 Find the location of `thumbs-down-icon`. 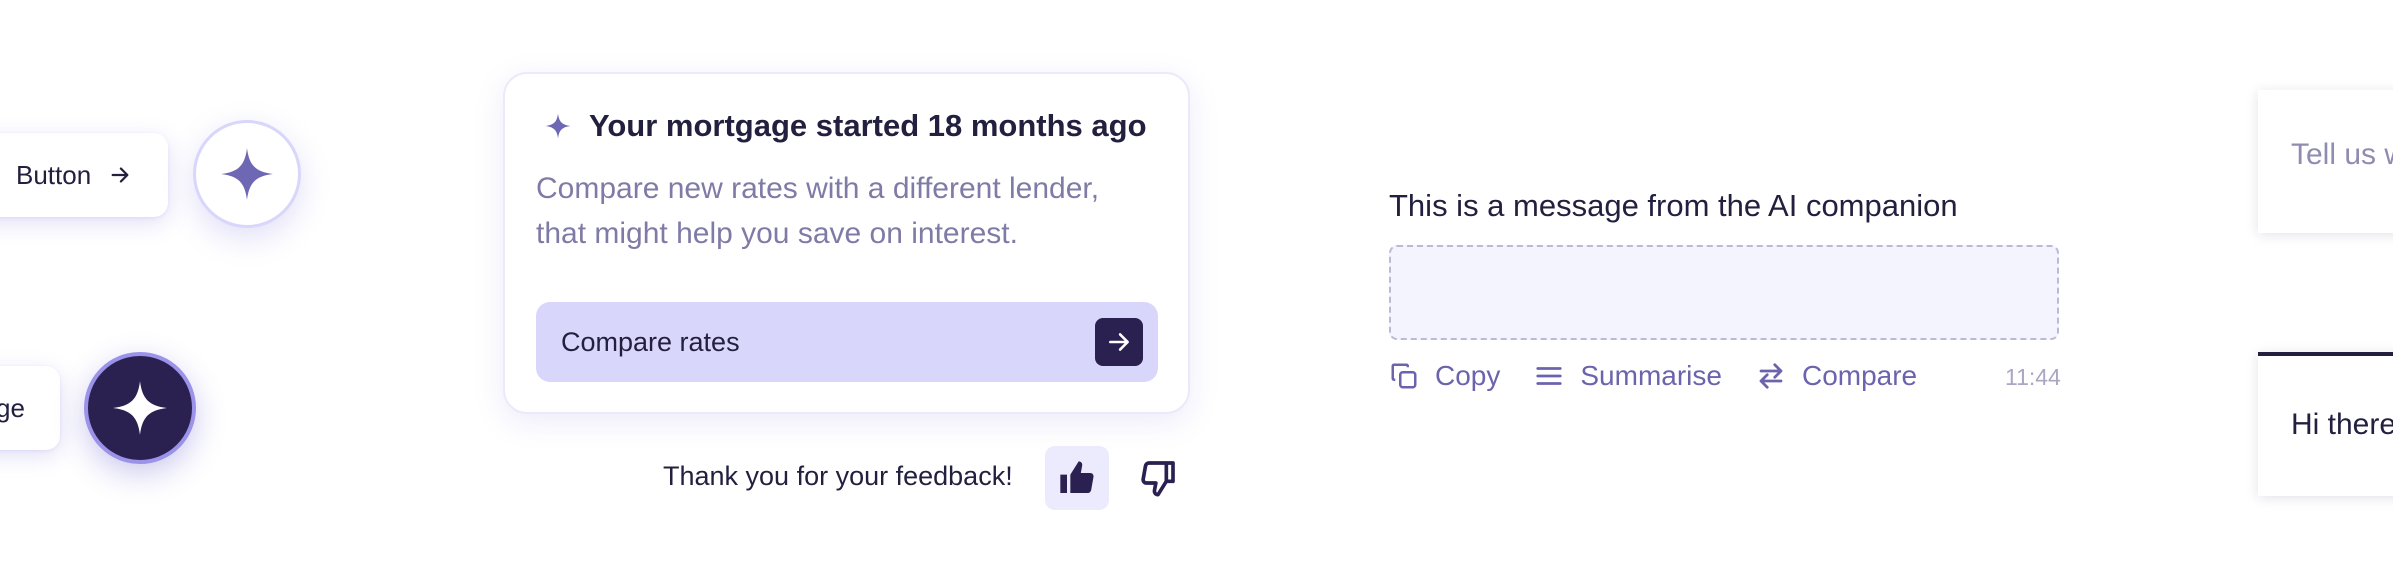

thumbs-down-icon is located at coordinates (1158, 478).